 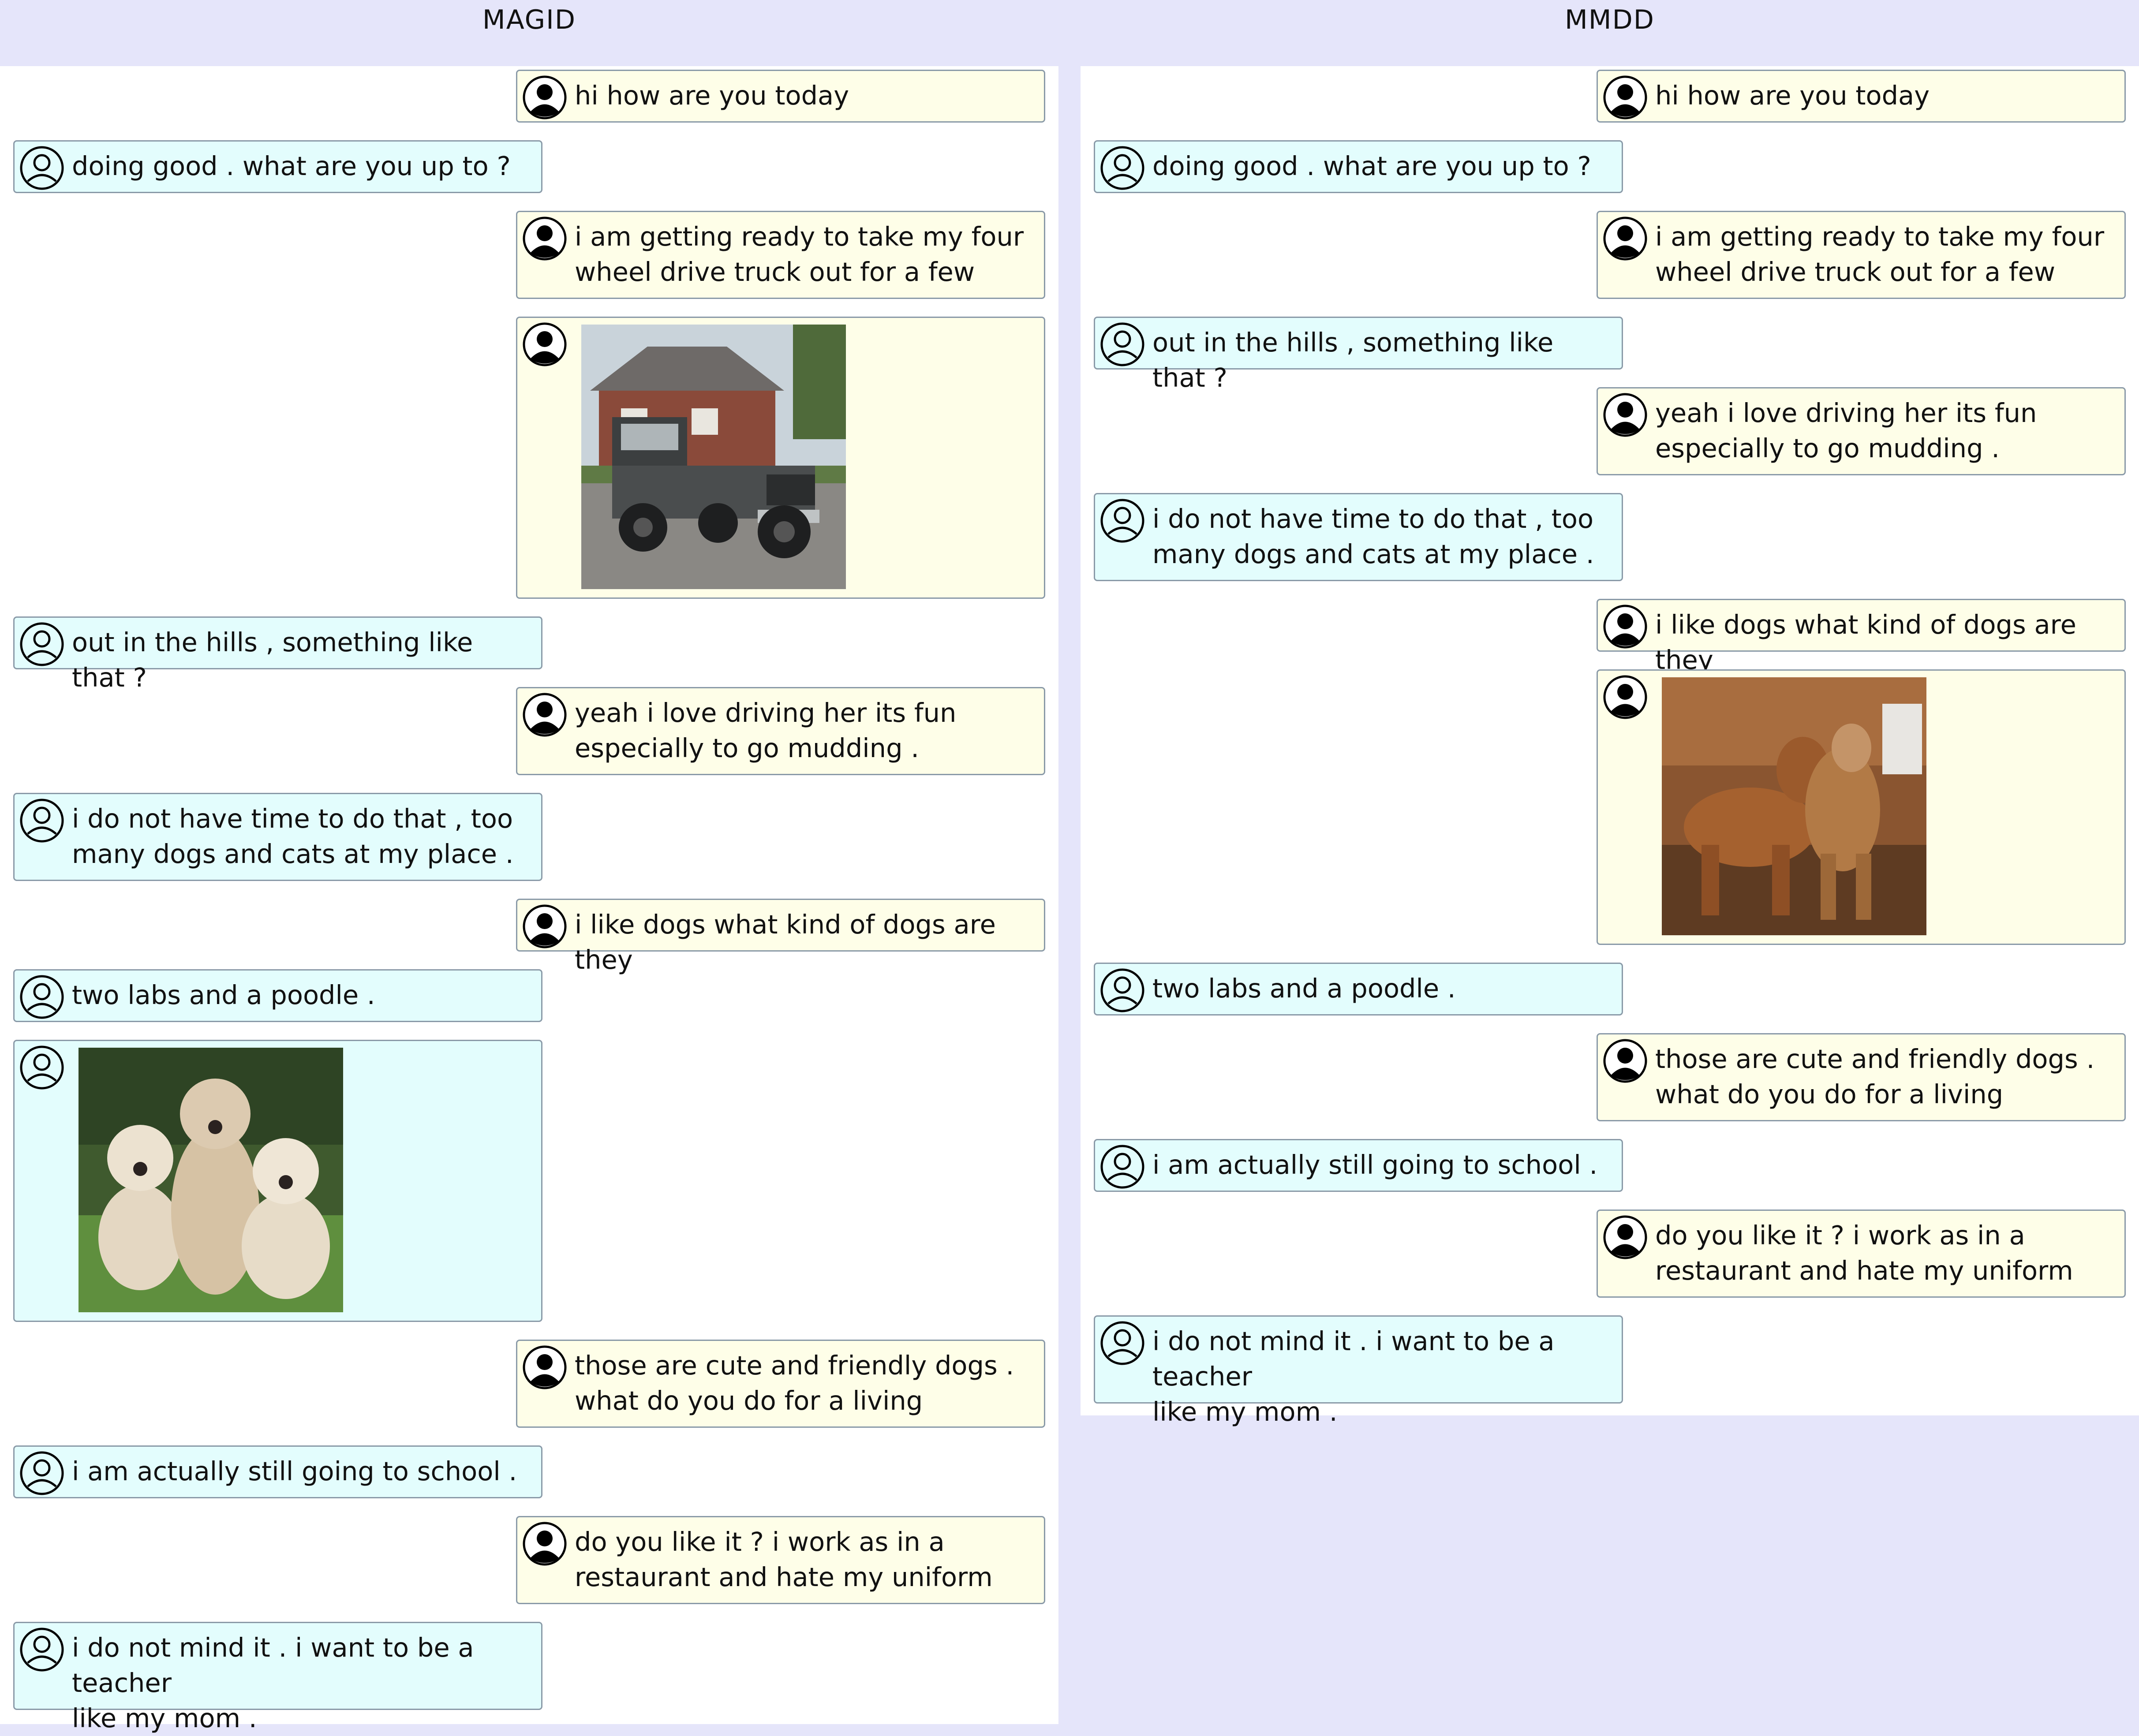 What do you see at coordinates (529, 19) in the screenshot?
I see `column-title: MAGID` at bounding box center [529, 19].